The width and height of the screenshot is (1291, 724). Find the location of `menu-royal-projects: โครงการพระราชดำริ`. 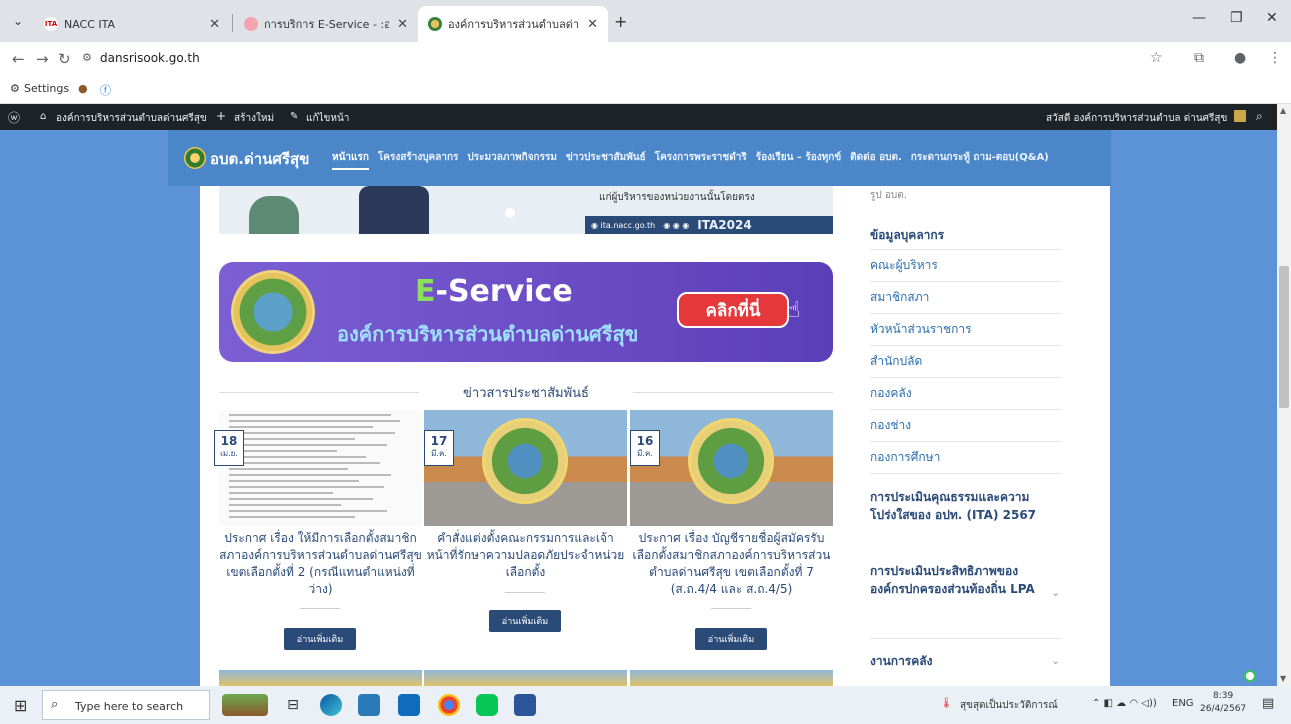

menu-royal-projects: โครงการพระราชดำริ is located at coordinates (701, 160).